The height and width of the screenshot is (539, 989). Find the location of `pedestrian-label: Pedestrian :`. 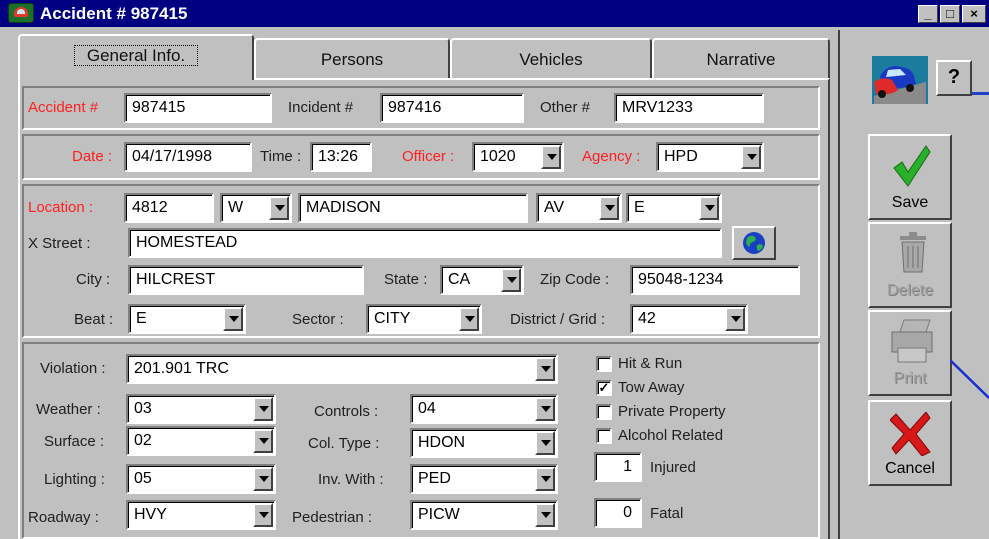

pedestrian-label: Pedestrian : is located at coordinates (332, 517).